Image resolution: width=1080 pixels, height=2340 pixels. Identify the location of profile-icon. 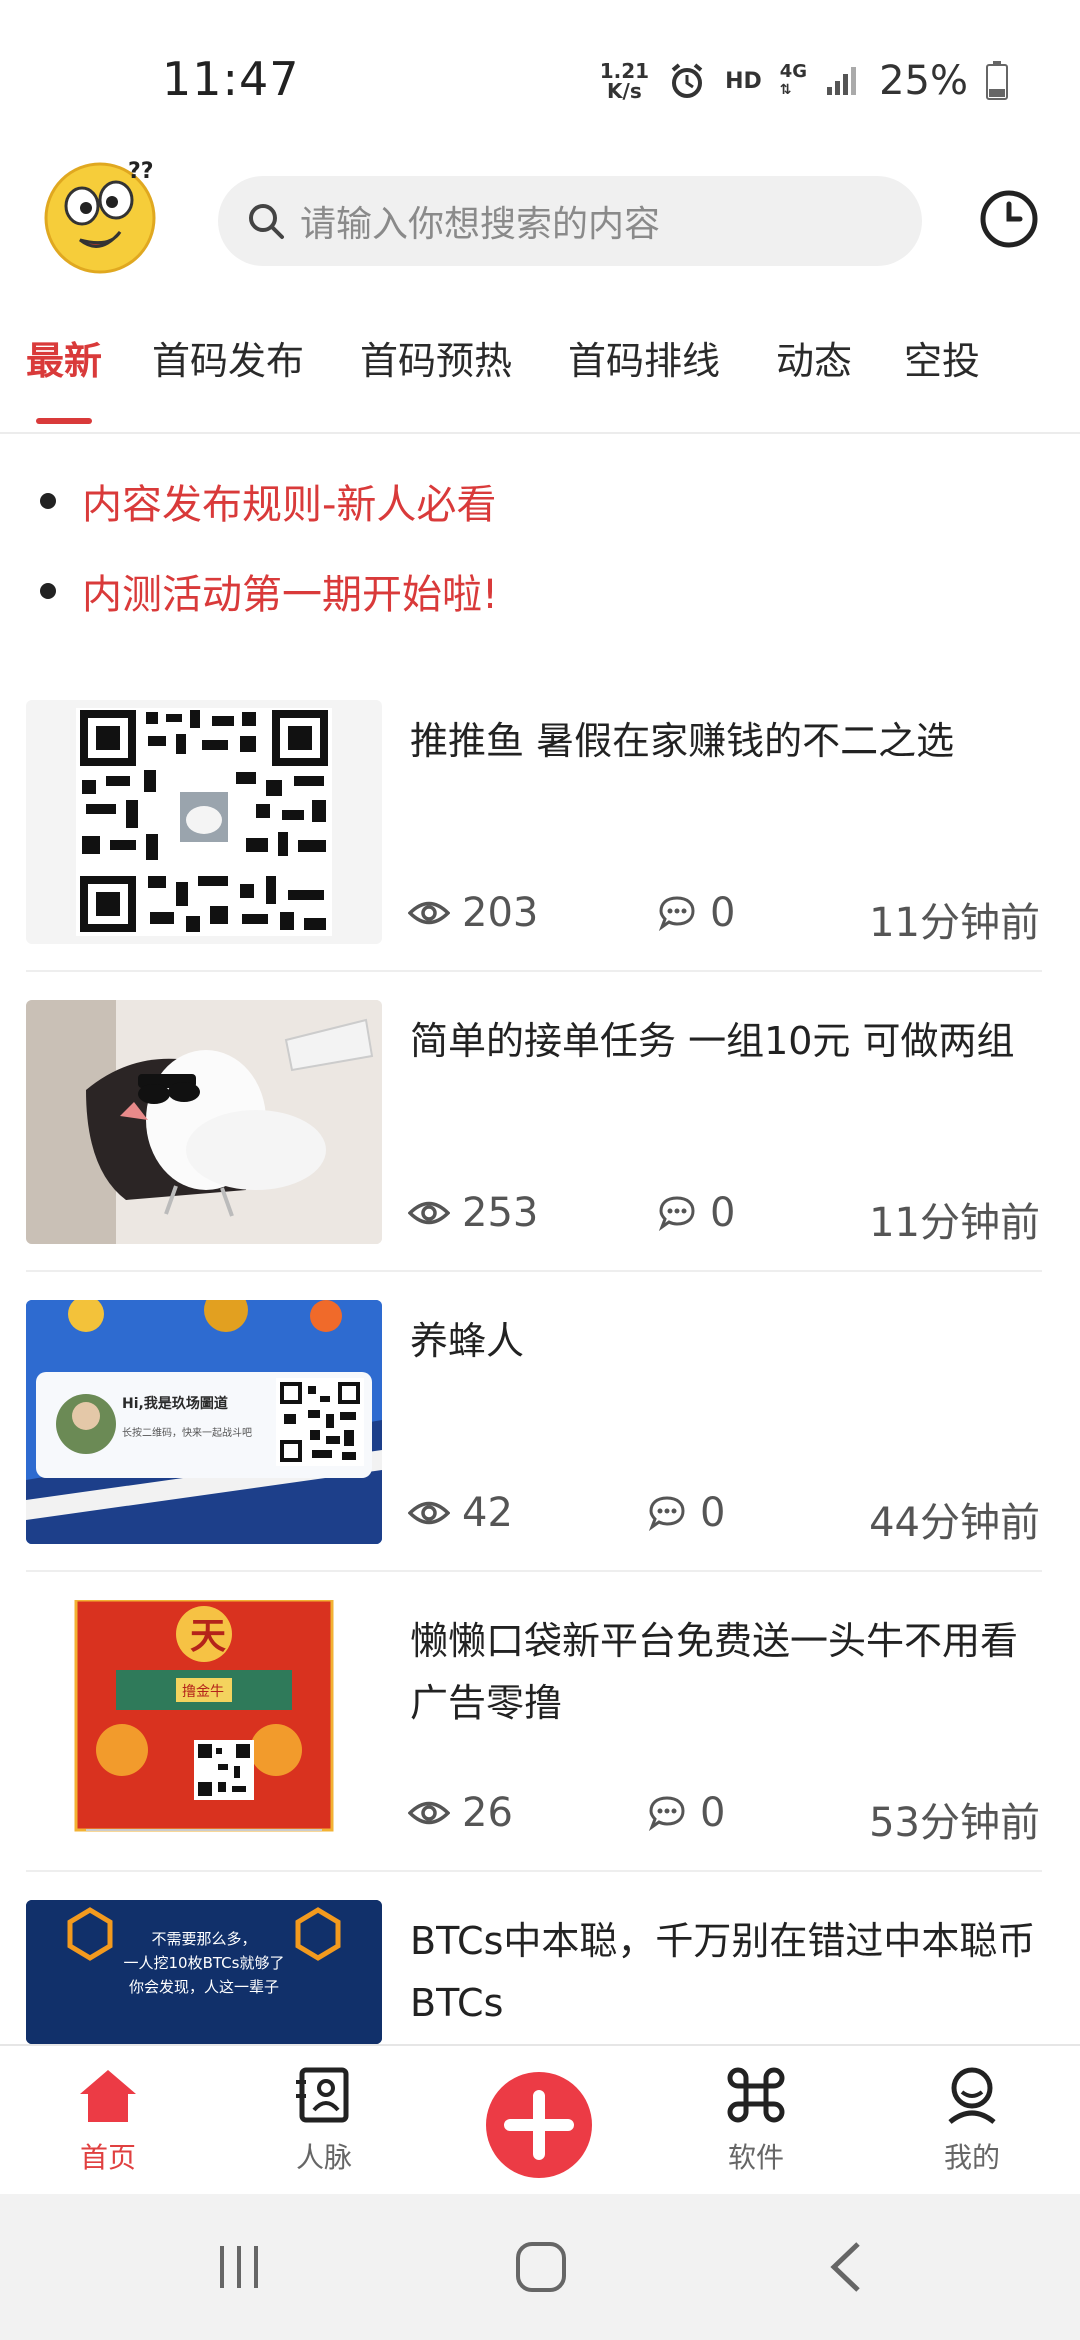
(972, 2095).